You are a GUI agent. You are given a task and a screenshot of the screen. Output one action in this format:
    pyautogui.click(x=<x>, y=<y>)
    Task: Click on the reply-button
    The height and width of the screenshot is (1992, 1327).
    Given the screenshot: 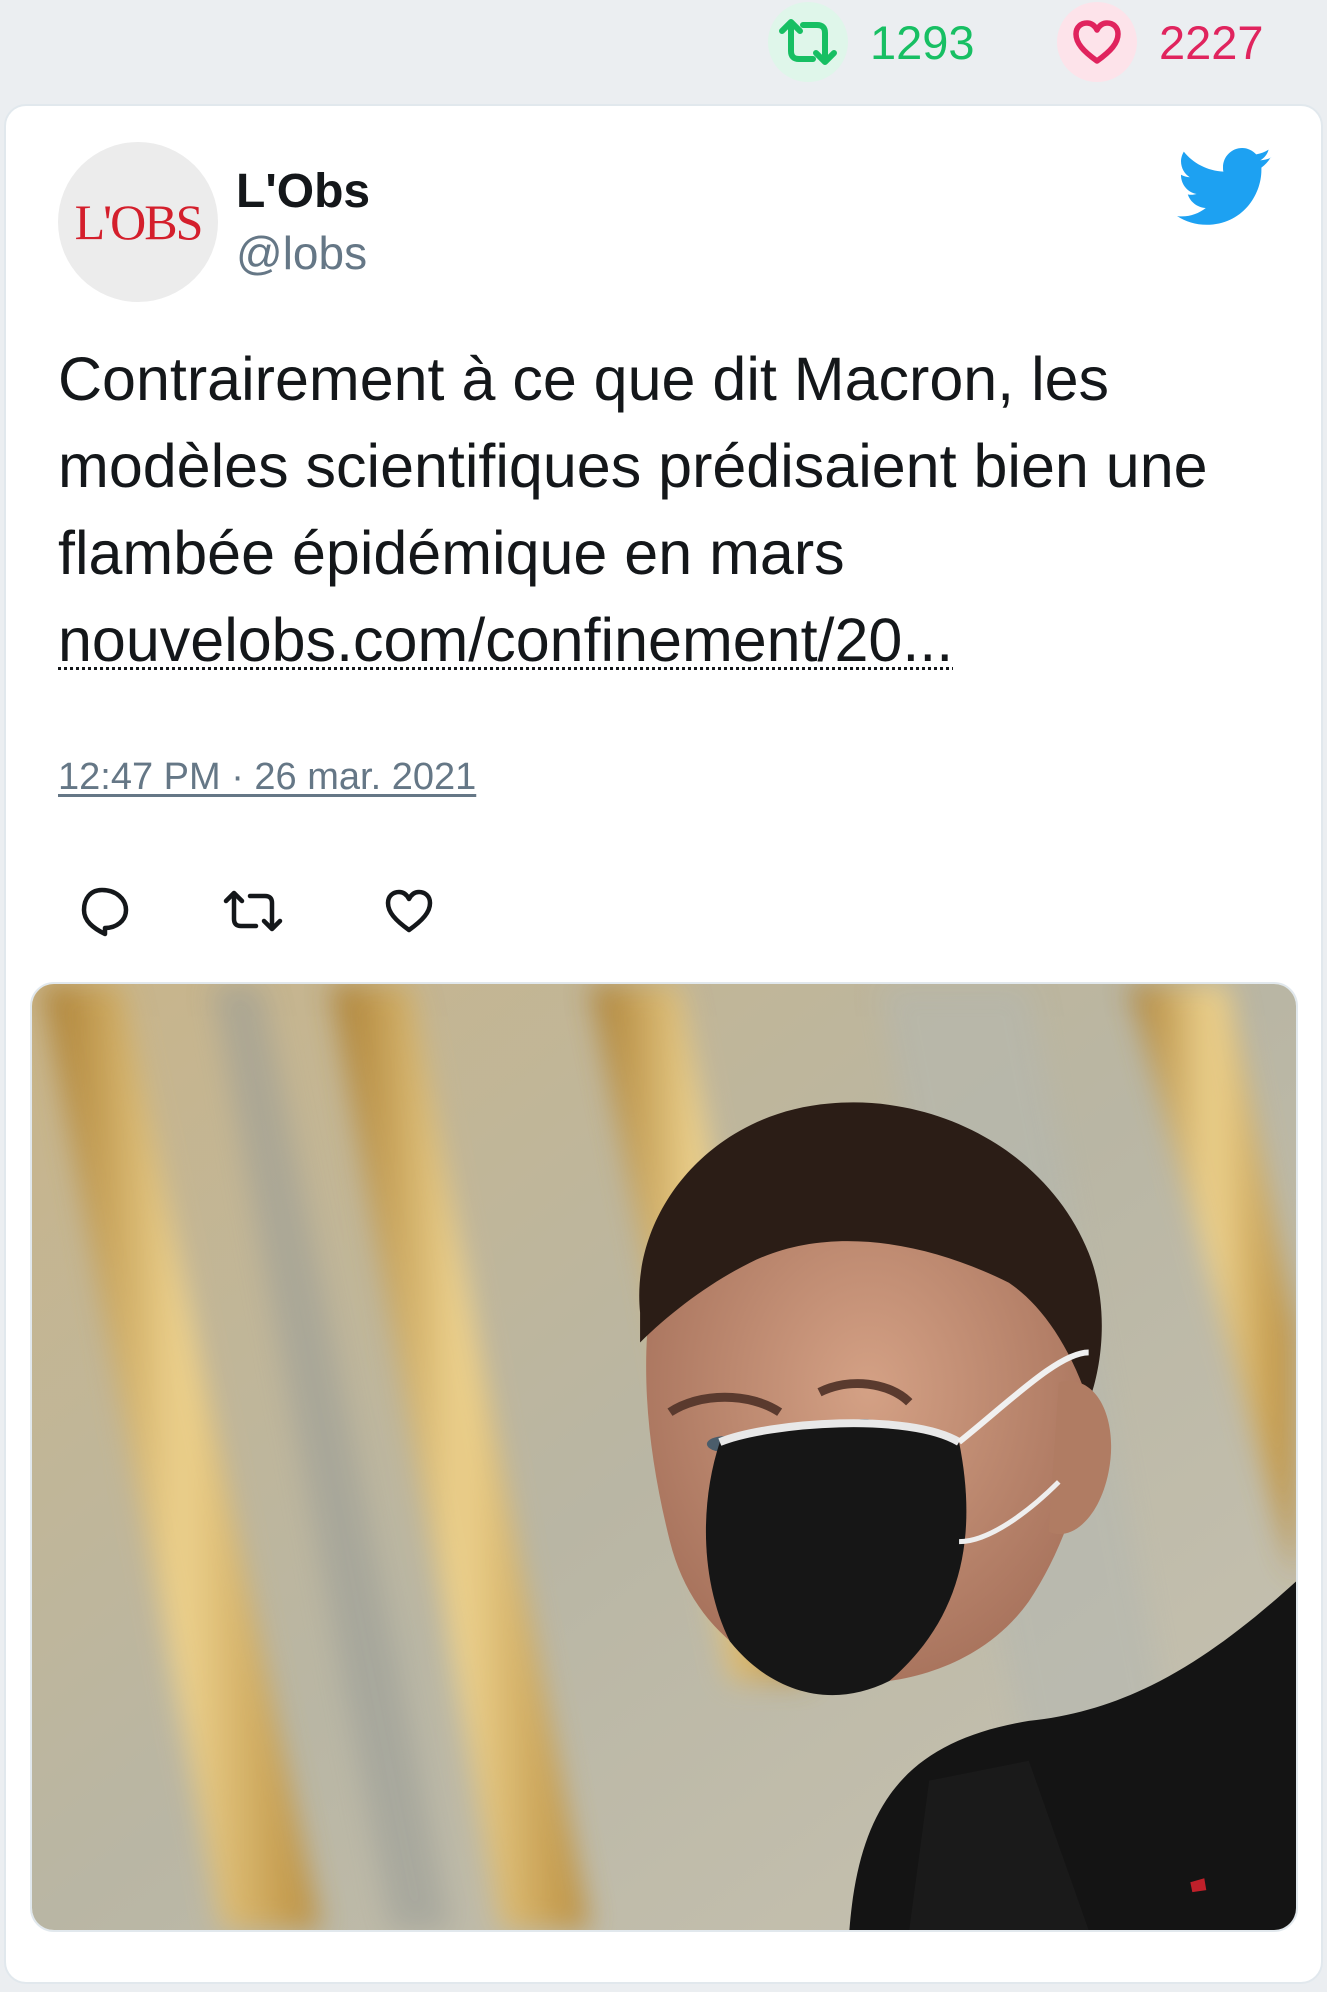 What is the action you would take?
    pyautogui.click(x=105, y=911)
    